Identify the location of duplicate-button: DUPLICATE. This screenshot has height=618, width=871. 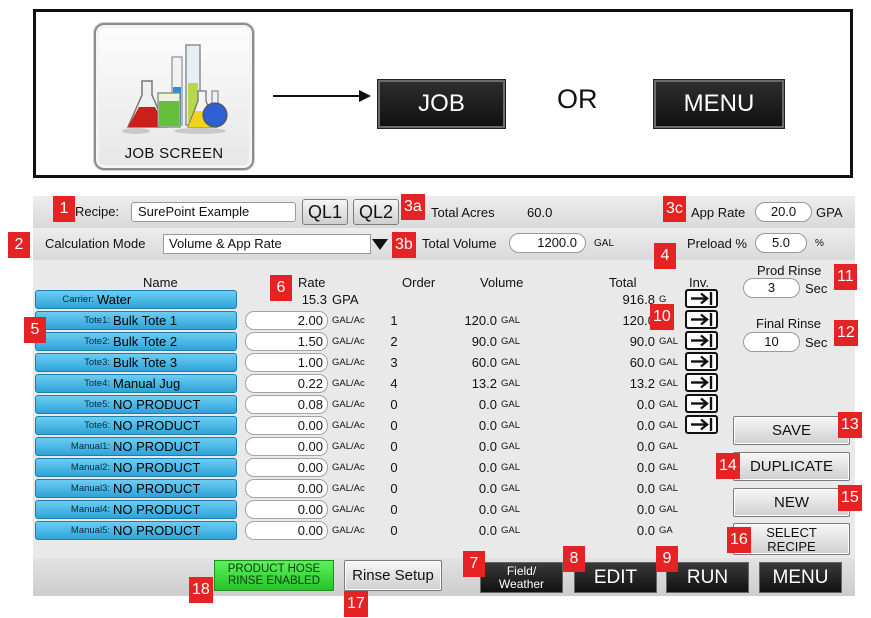
(791, 466).